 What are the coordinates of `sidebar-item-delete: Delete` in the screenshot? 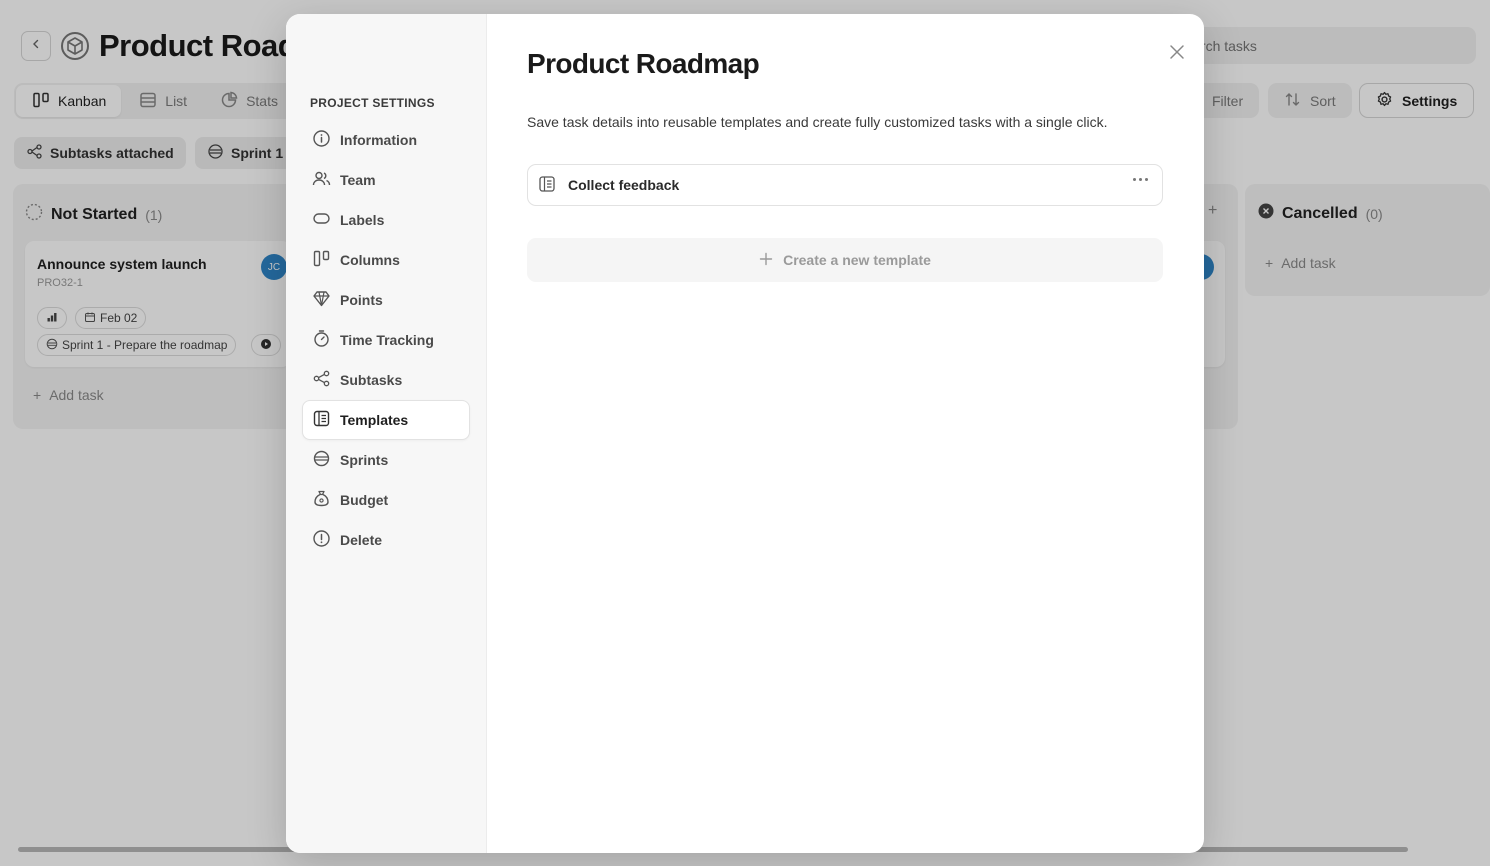 It's located at (386, 540).